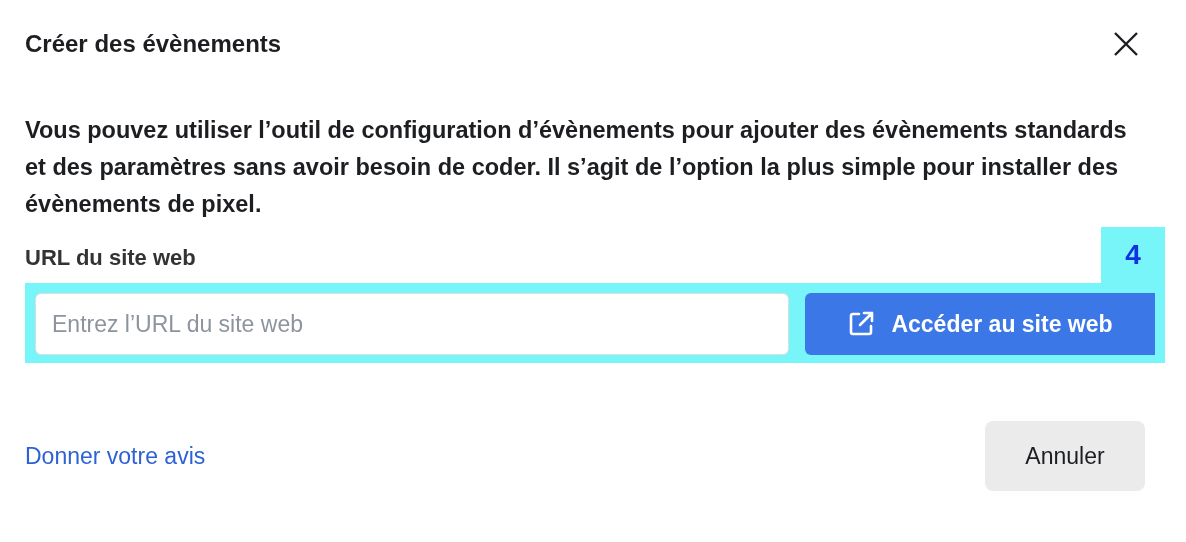 Image resolution: width=1186 pixels, height=542 pixels. Describe the element at coordinates (110, 258) in the screenshot. I see `field-label: URL du site web` at that location.